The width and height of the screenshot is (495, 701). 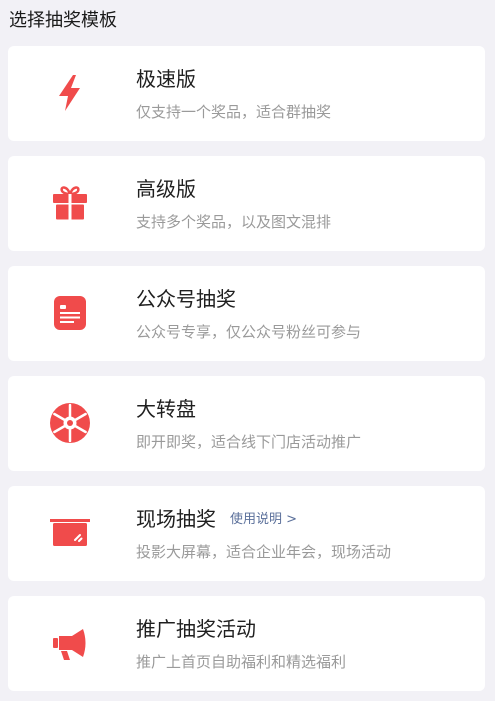 I want to click on template-title: 现场抽奖 使用说明 >, so click(x=216, y=519).